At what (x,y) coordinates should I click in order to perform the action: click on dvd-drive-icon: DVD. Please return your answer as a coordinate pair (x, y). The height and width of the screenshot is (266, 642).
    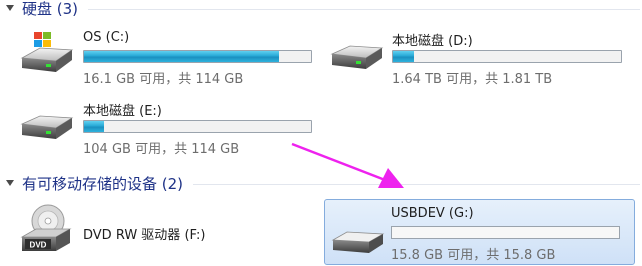
    Looking at the image, I should click on (46, 227).